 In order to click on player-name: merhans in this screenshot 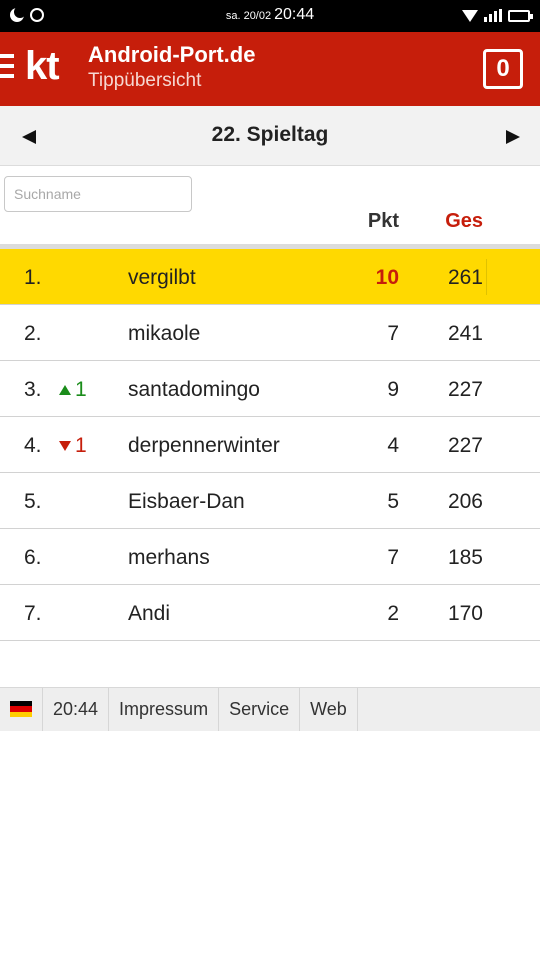, I will do `click(169, 558)`.